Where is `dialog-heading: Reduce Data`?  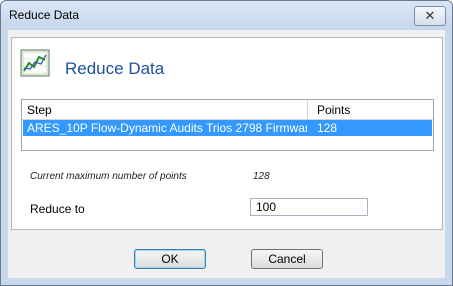
dialog-heading: Reduce Data is located at coordinates (115, 68).